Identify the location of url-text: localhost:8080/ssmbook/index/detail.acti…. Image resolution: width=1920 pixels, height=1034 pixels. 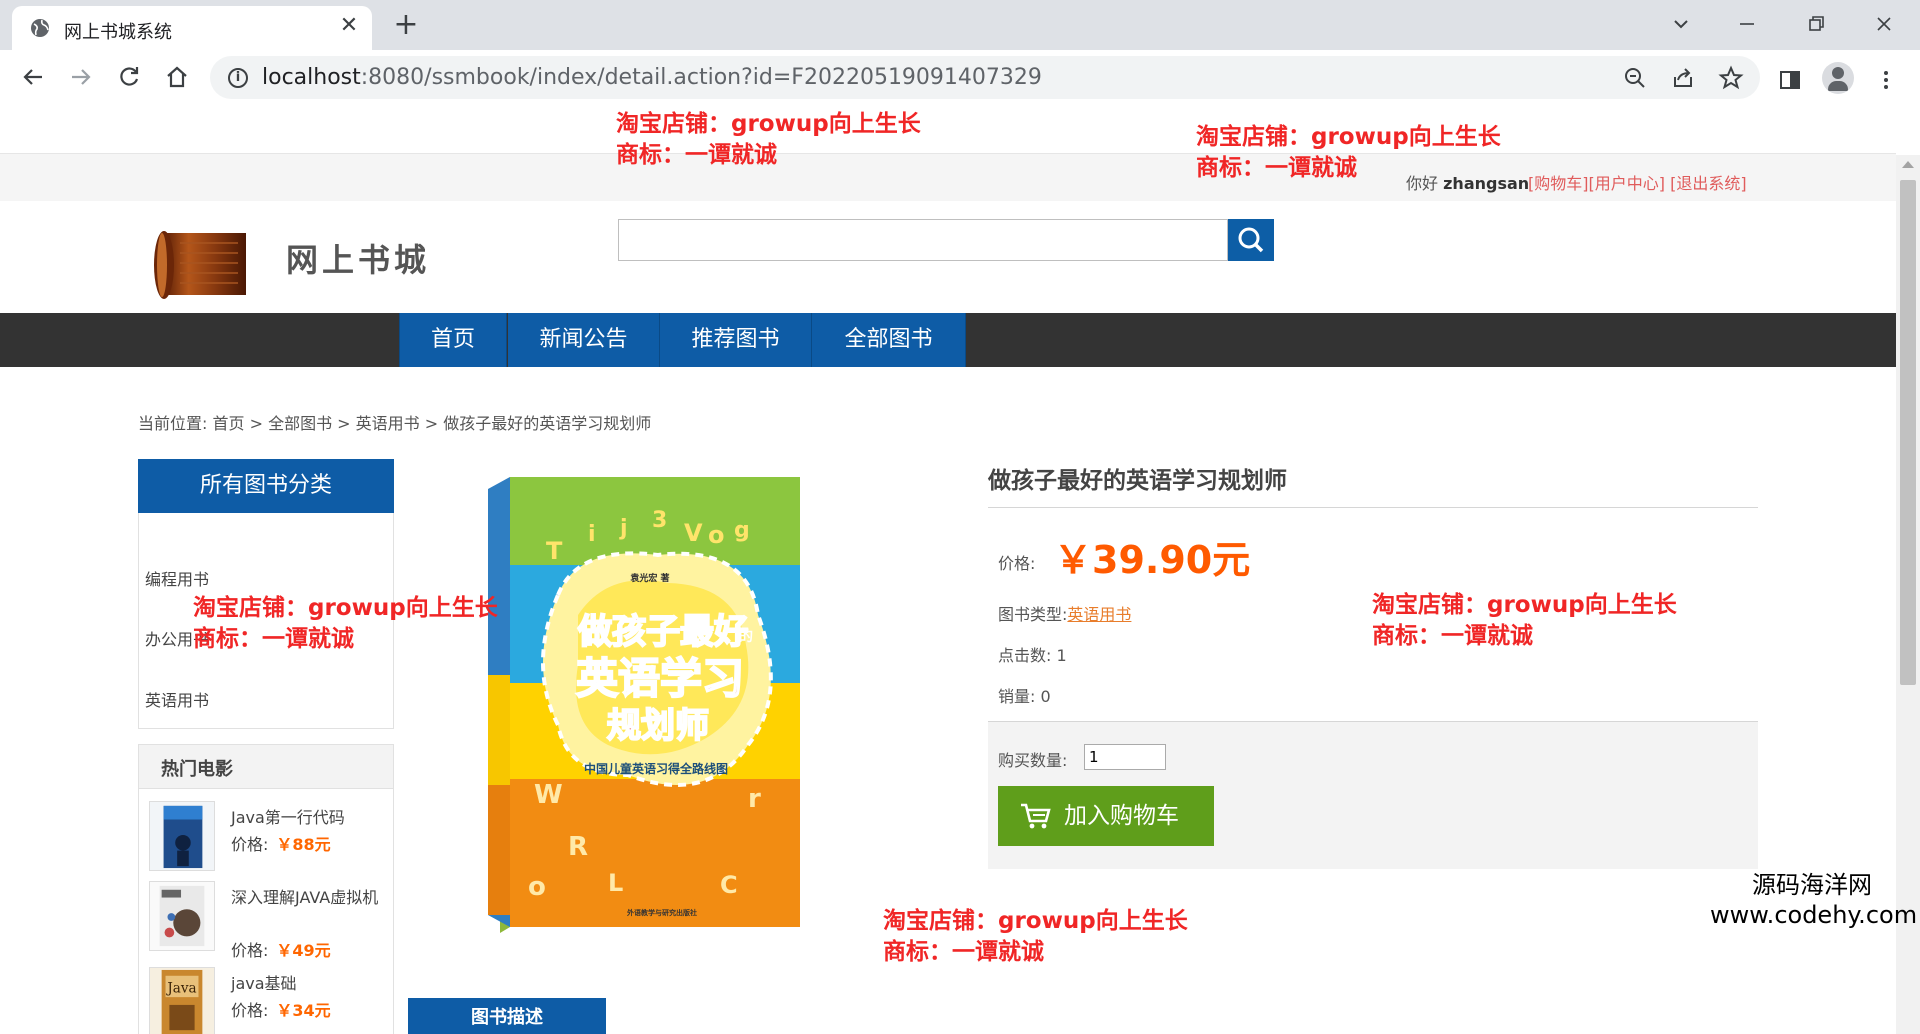
(652, 77).